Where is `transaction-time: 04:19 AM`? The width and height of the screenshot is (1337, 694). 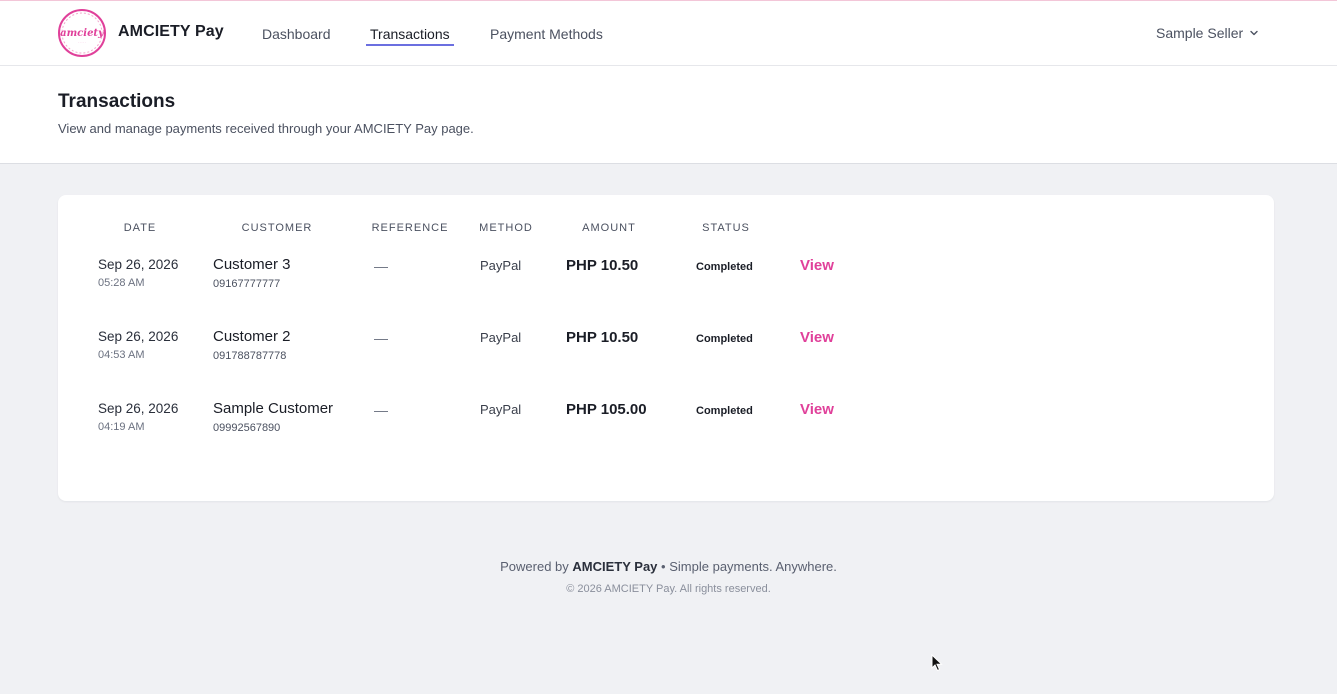 transaction-time: 04:19 AM is located at coordinates (121, 427).